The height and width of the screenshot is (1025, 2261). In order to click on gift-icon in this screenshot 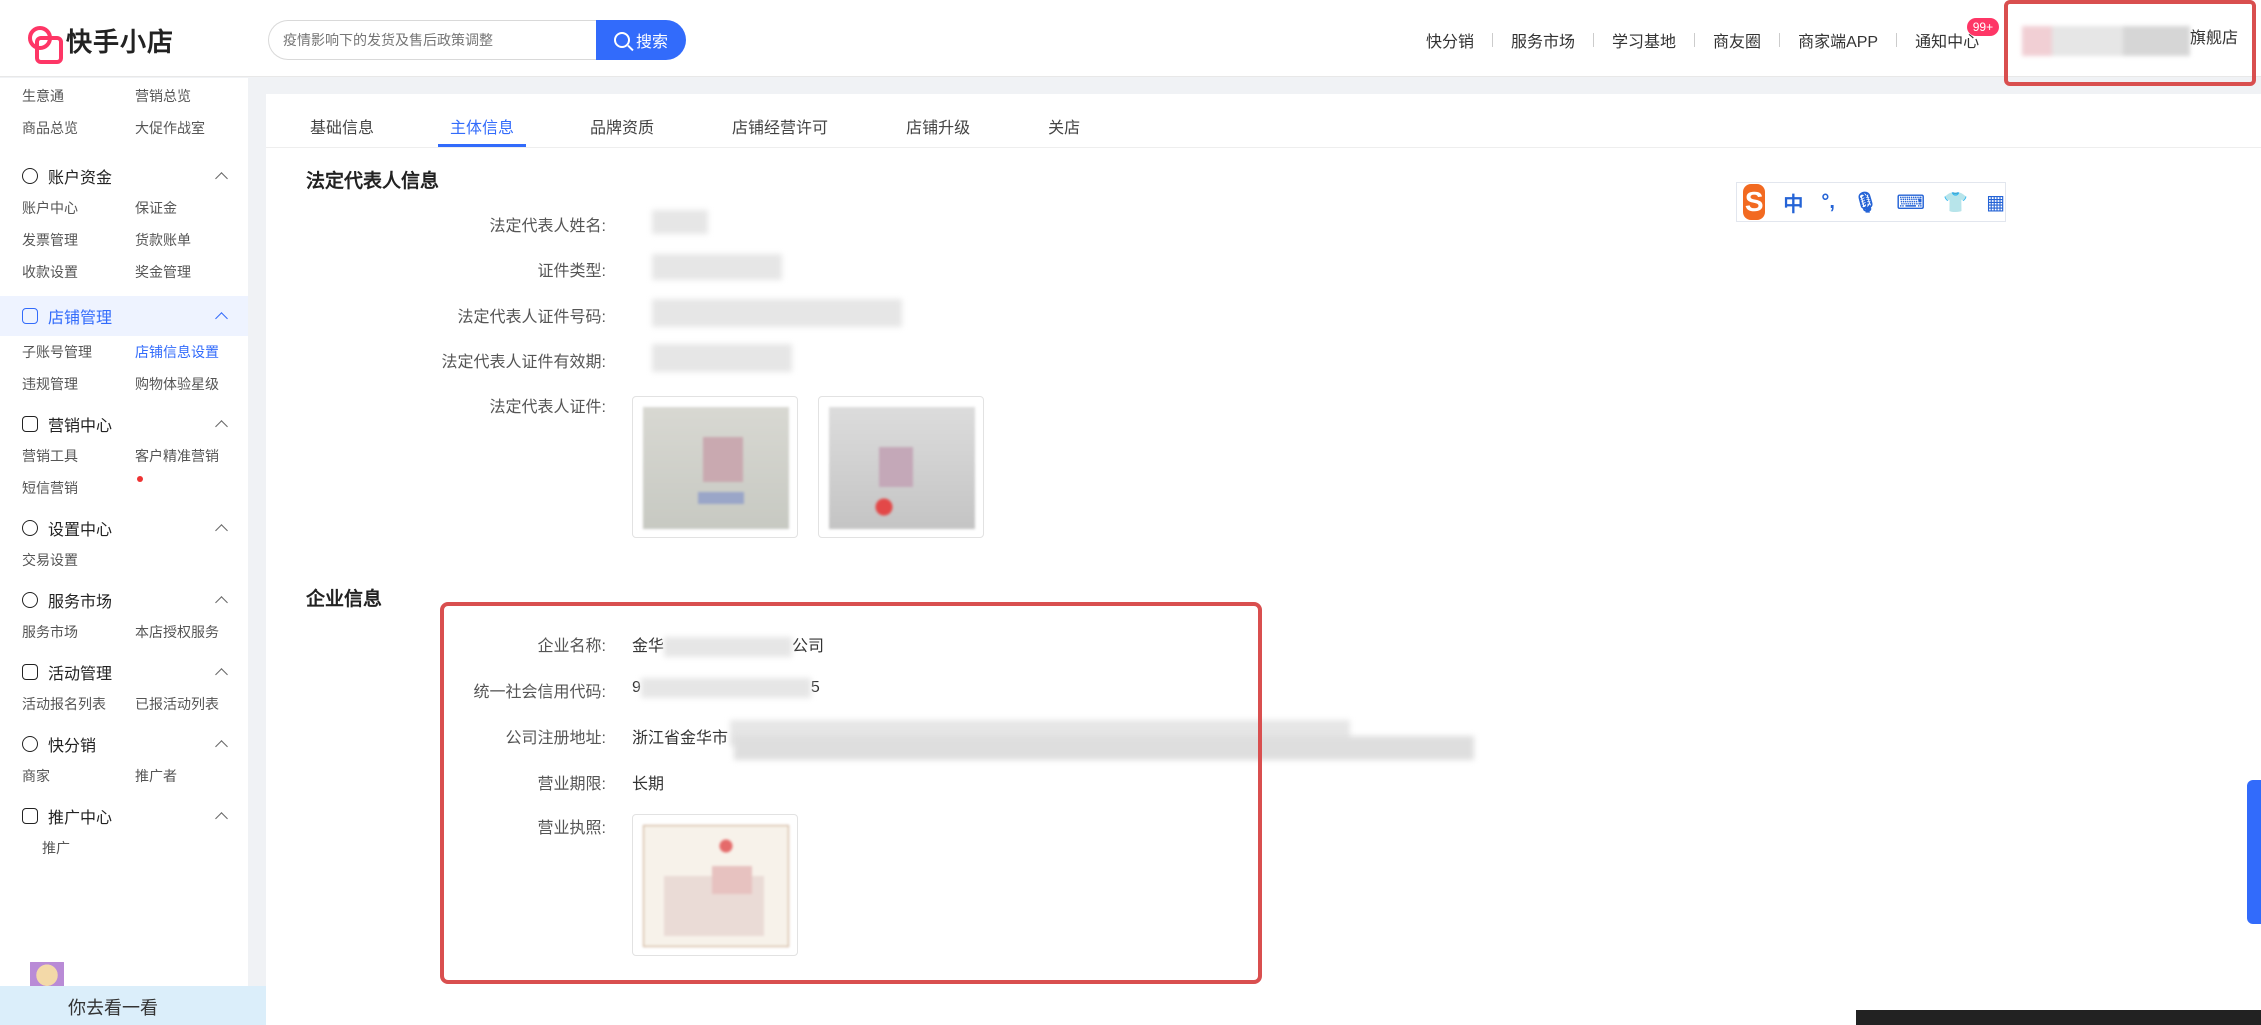, I will do `click(30, 672)`.